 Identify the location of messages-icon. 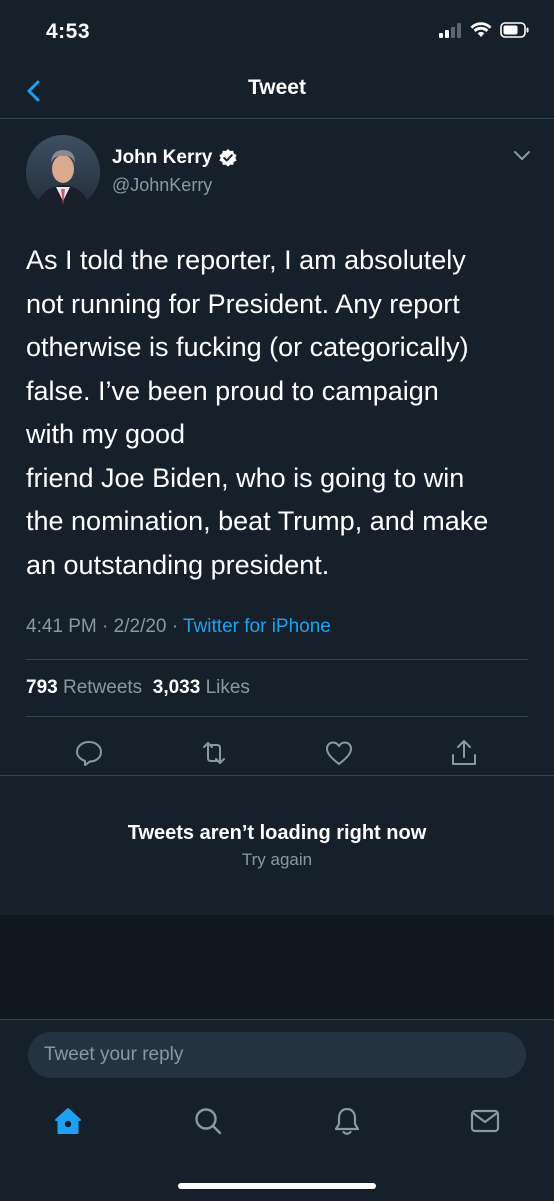
(485, 1121).